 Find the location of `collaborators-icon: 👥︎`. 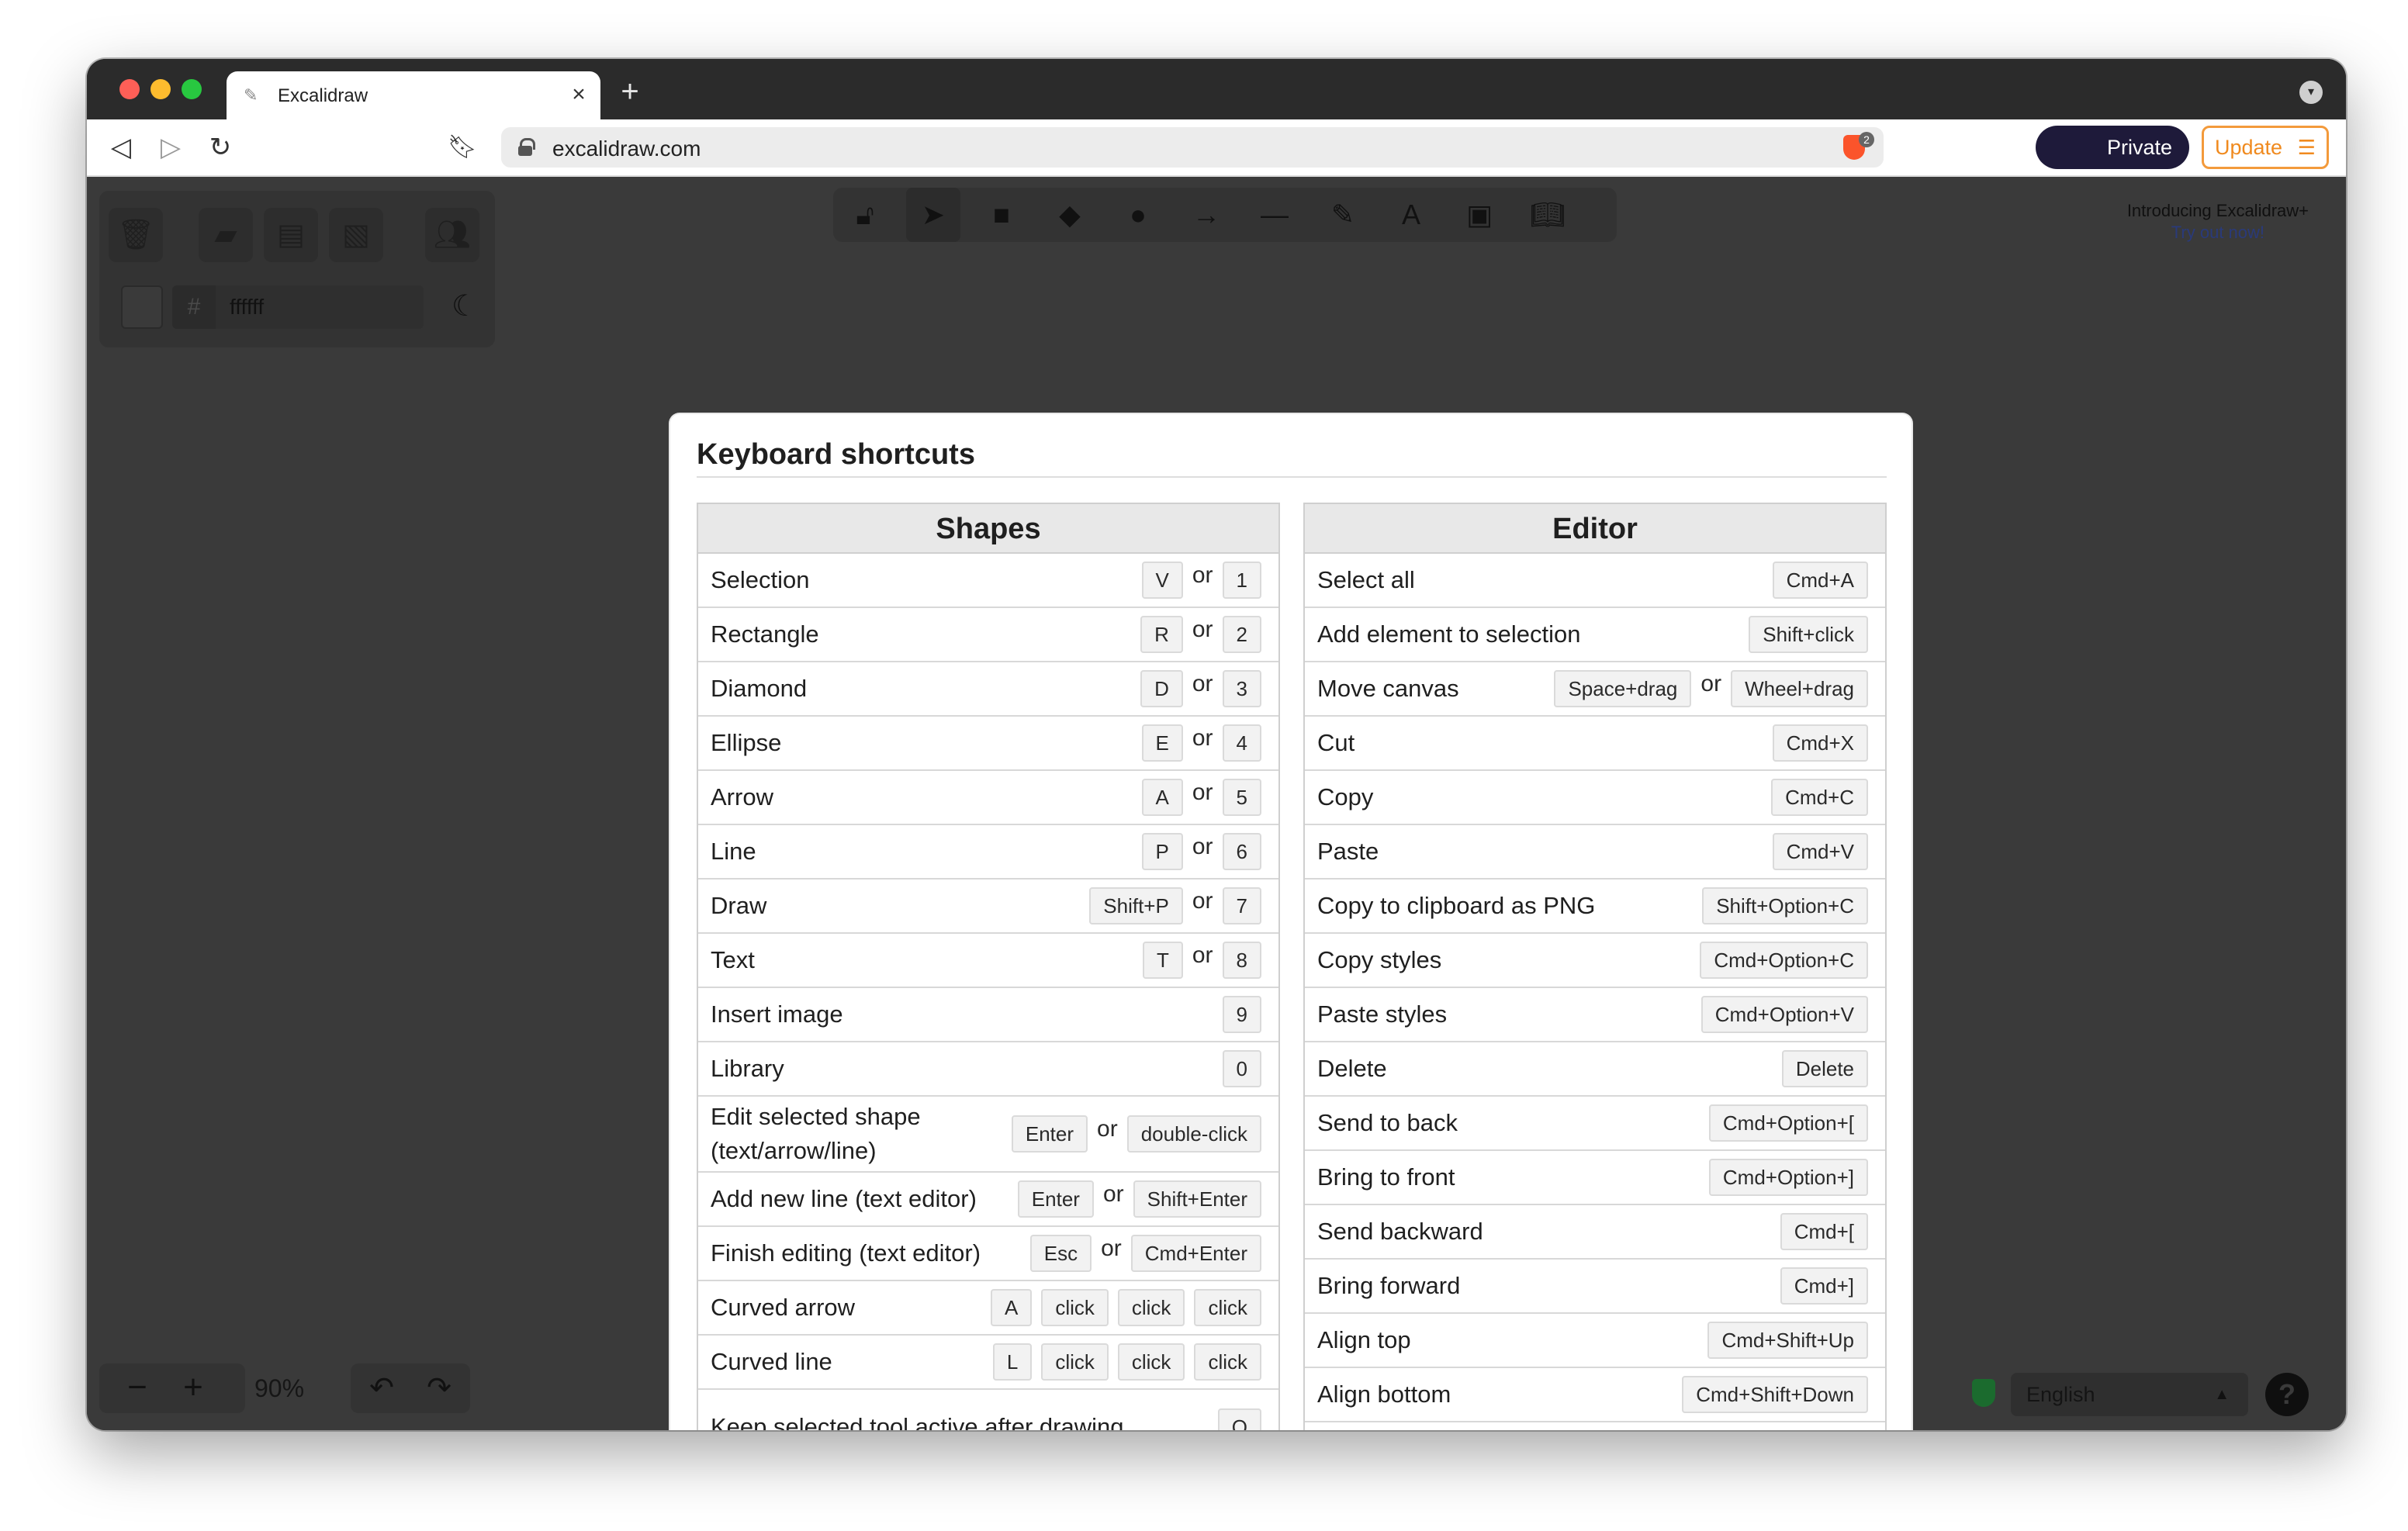

collaborators-icon: 👥︎ is located at coordinates (452, 235).